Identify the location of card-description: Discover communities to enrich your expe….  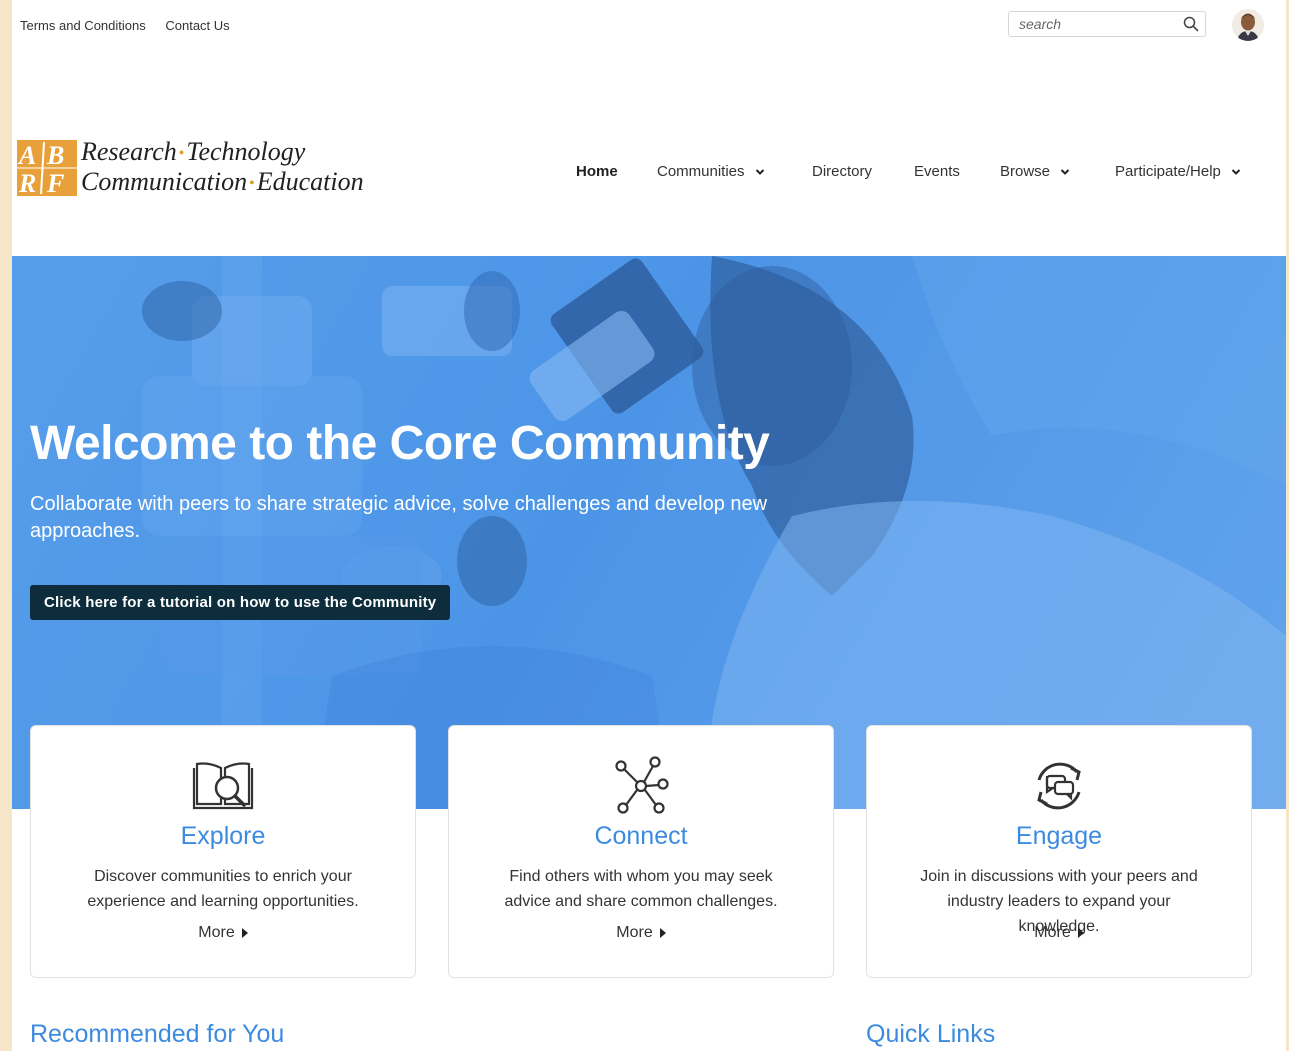
(223, 889).